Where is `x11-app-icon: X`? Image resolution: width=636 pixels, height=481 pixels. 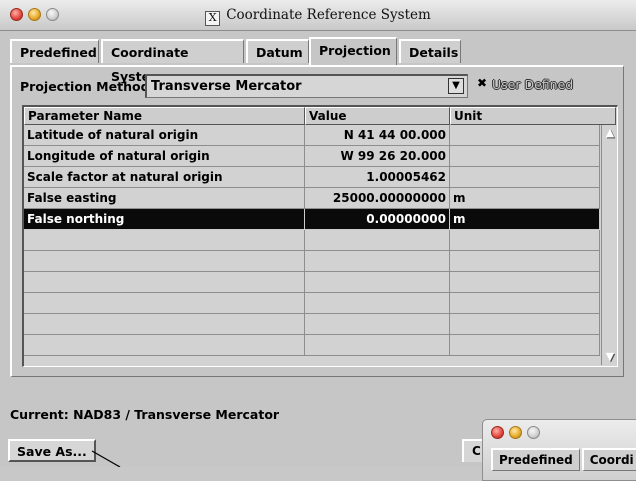 x11-app-icon: X is located at coordinates (213, 18).